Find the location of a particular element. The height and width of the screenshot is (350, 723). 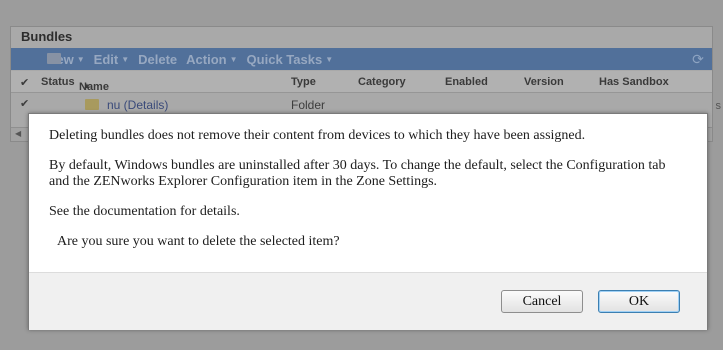

scroll-left-icon: ◀ is located at coordinates (18, 133).